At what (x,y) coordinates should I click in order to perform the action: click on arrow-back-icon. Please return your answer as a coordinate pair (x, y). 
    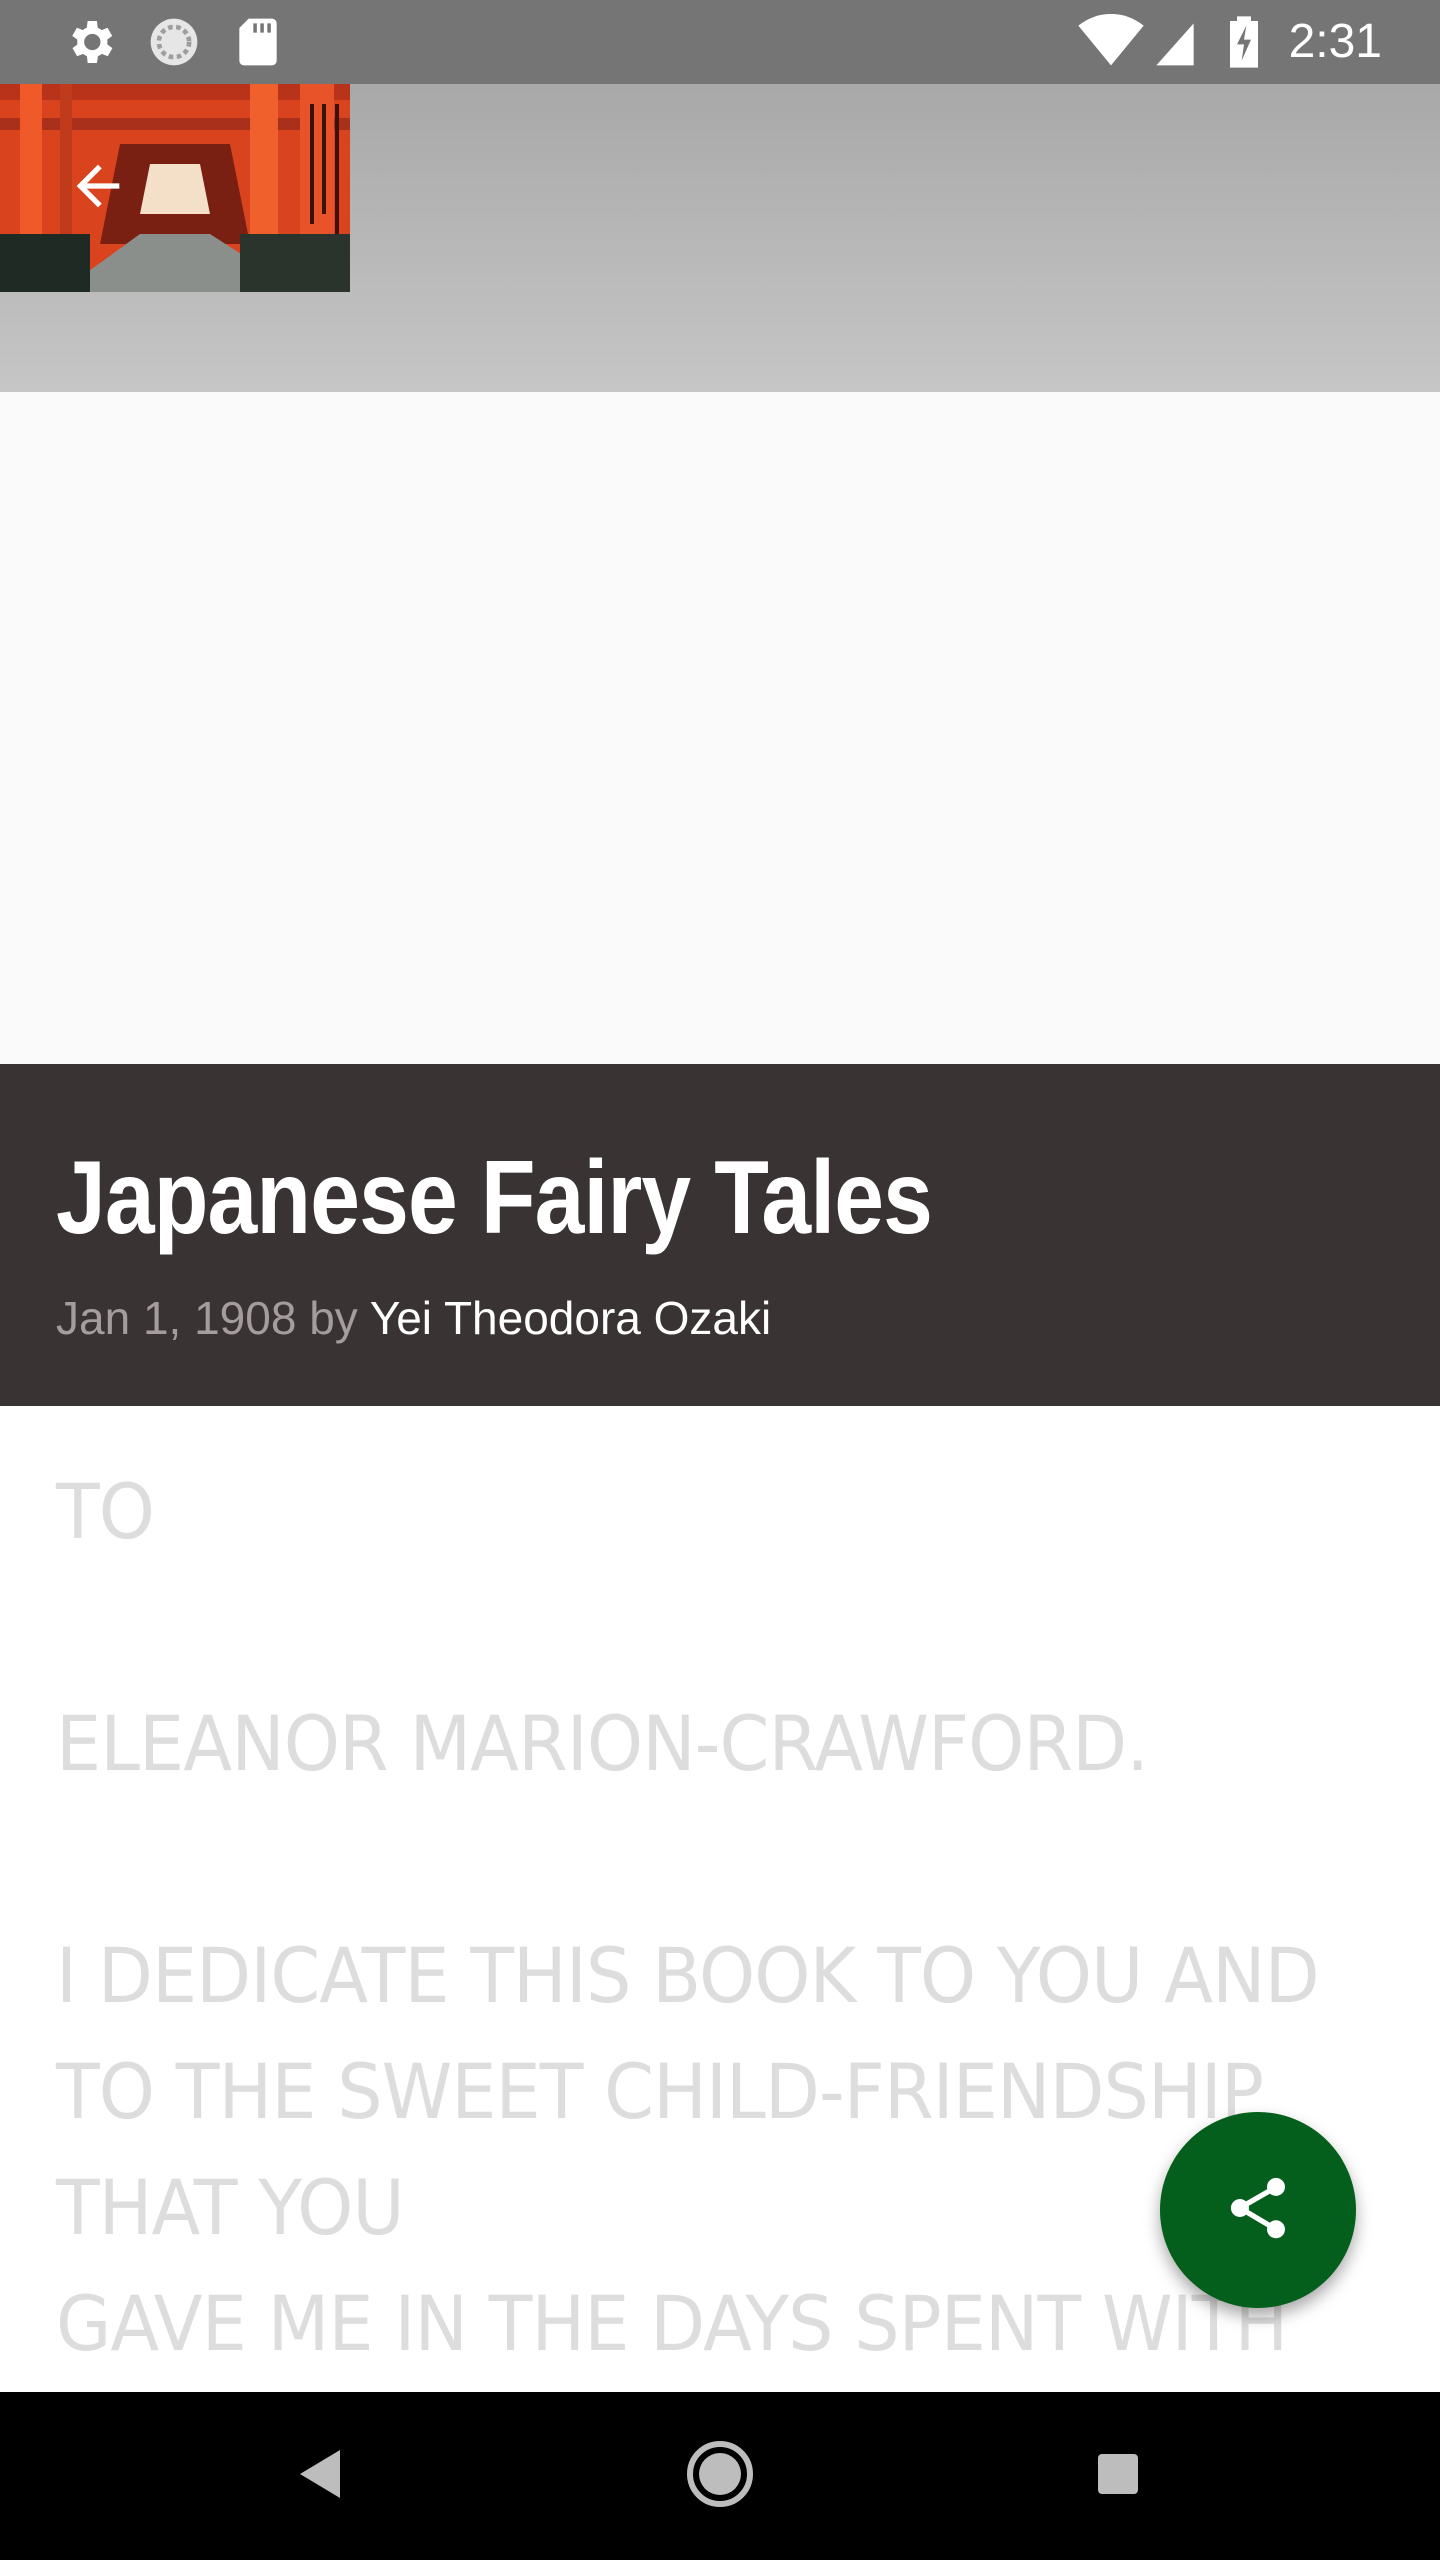
    Looking at the image, I should click on (98, 188).